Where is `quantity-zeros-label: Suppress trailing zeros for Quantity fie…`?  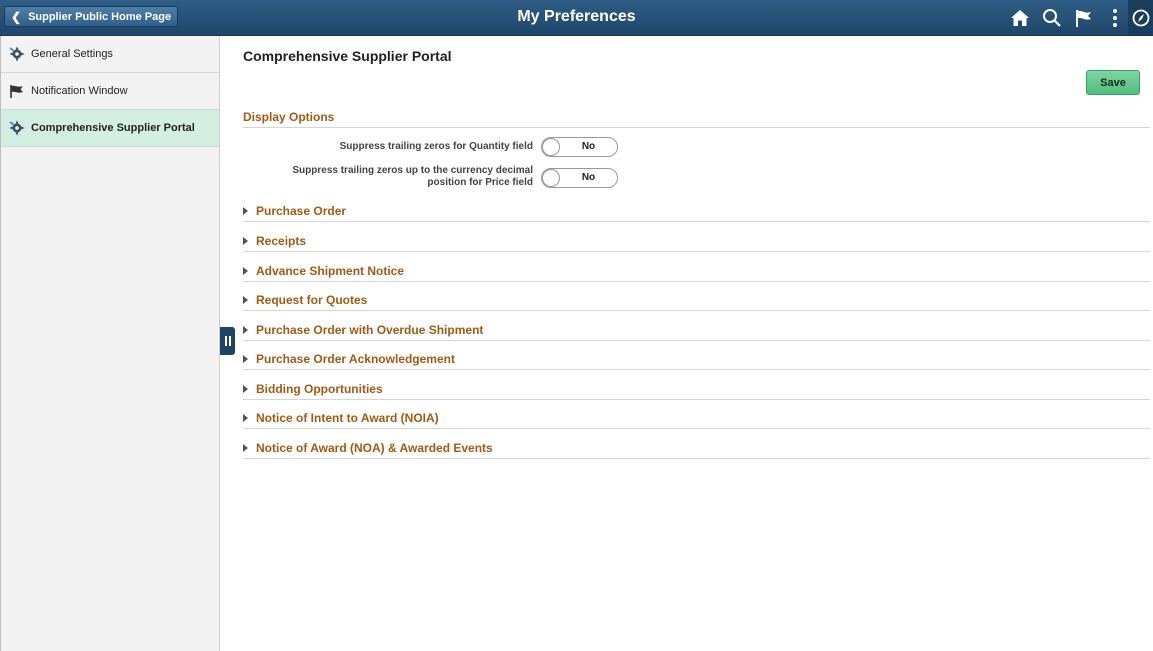 quantity-zeros-label: Suppress trailing zeros for Quantity fie… is located at coordinates (436, 146).